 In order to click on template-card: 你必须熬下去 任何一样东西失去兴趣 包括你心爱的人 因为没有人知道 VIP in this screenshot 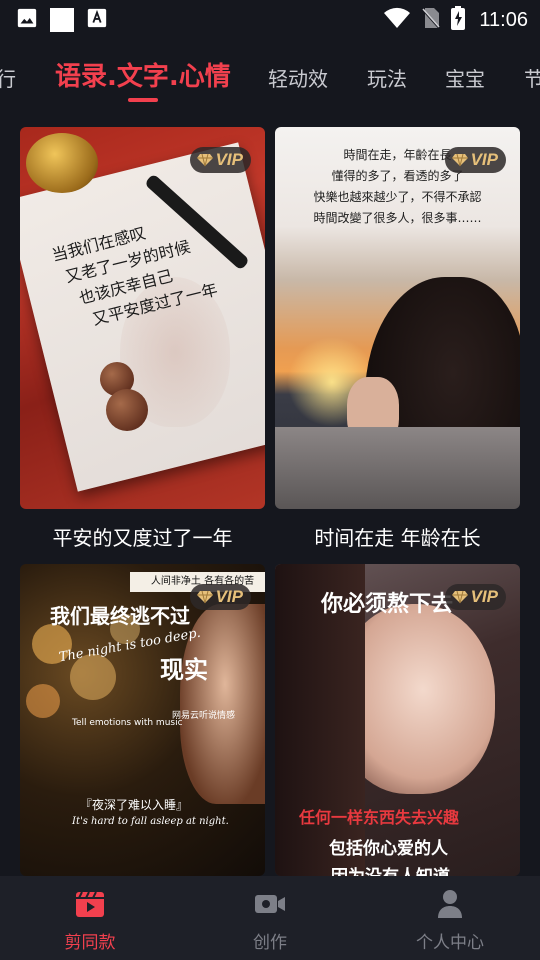, I will do `click(397, 720)`.